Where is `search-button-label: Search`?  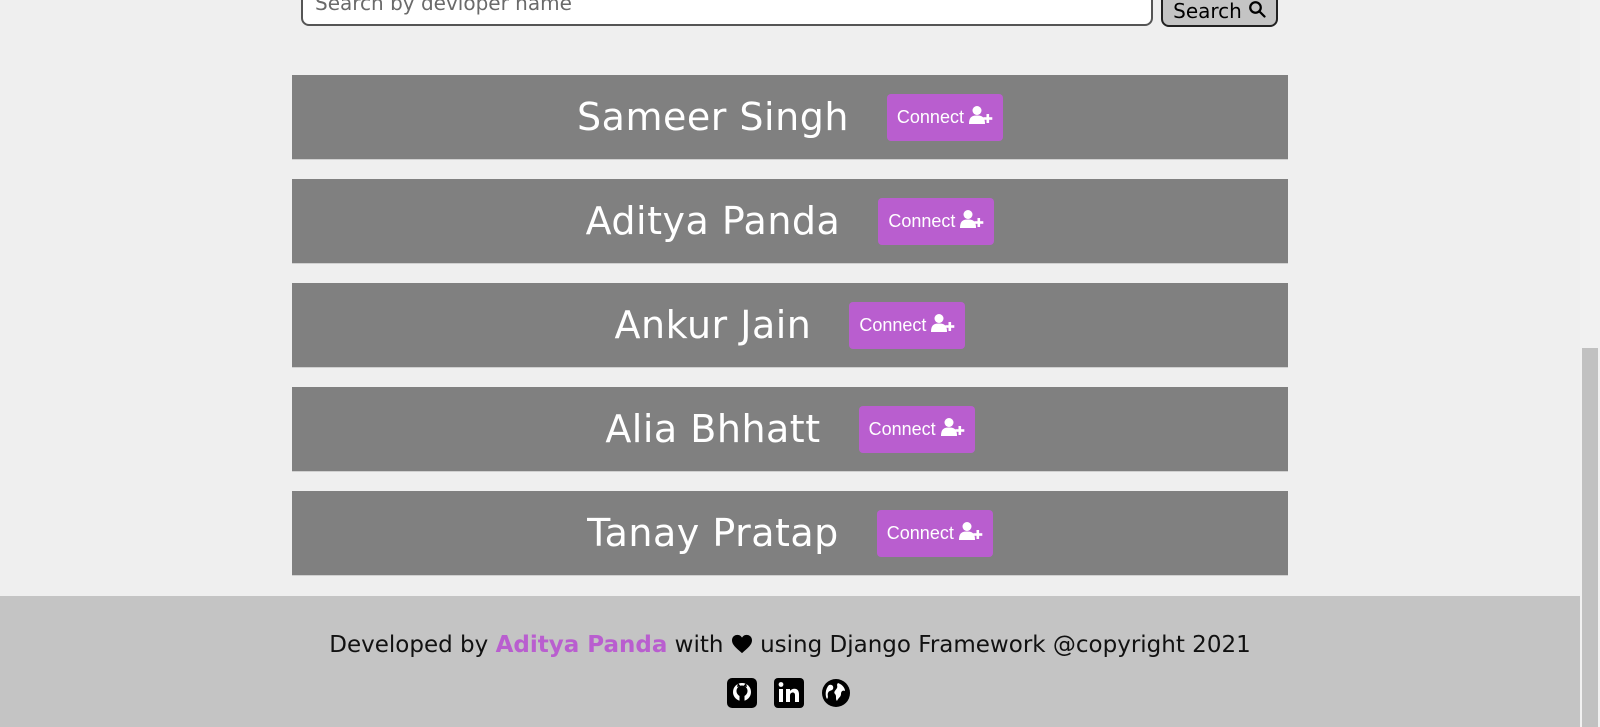
search-button-label: Search is located at coordinates (1207, 11).